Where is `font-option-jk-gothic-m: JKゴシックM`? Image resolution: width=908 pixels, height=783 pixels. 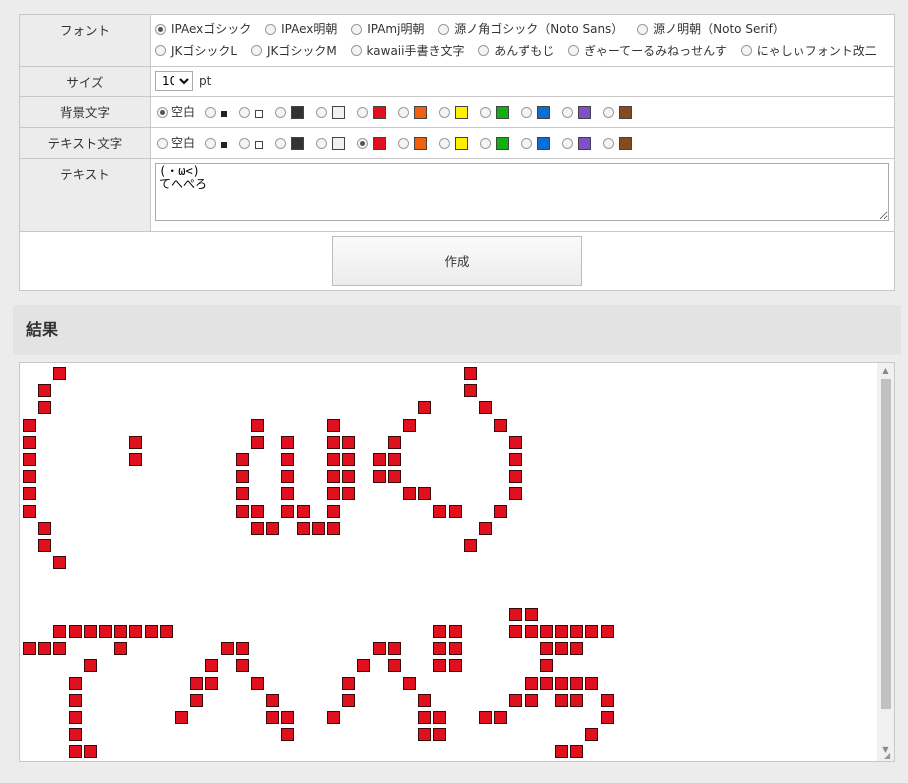
font-option-jk-gothic-m: JKゴシックM is located at coordinates (293, 51).